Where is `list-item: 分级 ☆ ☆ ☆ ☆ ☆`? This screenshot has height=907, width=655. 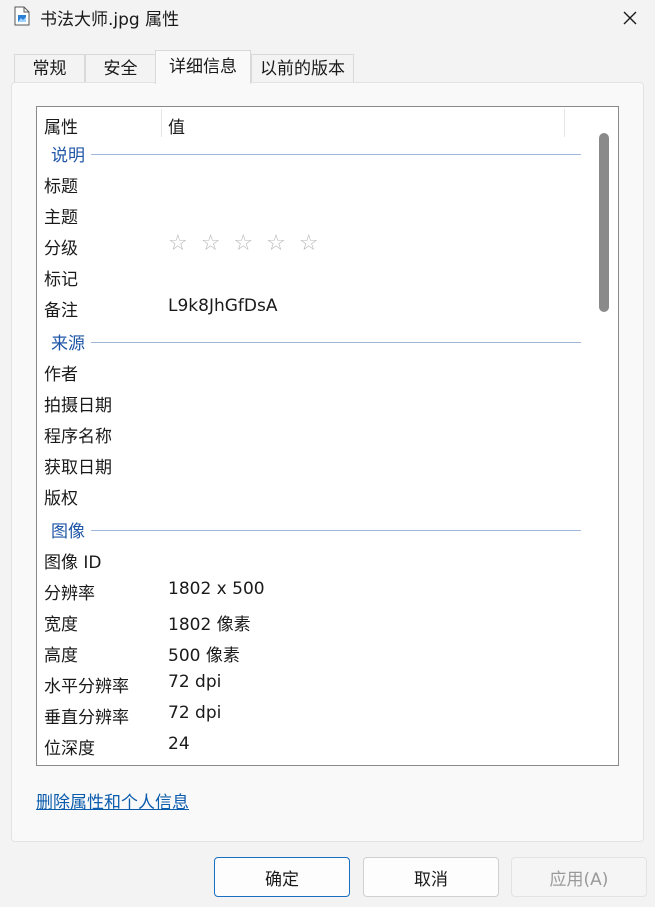
list-item: 分级 ☆ ☆ ☆ ☆ ☆ is located at coordinates (315, 246).